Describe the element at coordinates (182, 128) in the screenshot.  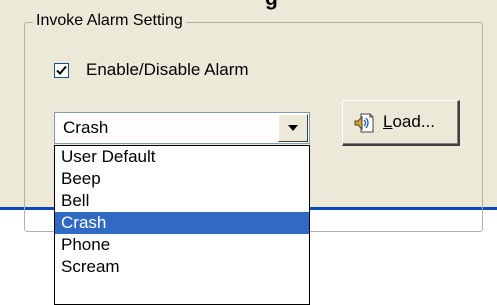
I see `alarm-sound-combobox: Crash` at that location.